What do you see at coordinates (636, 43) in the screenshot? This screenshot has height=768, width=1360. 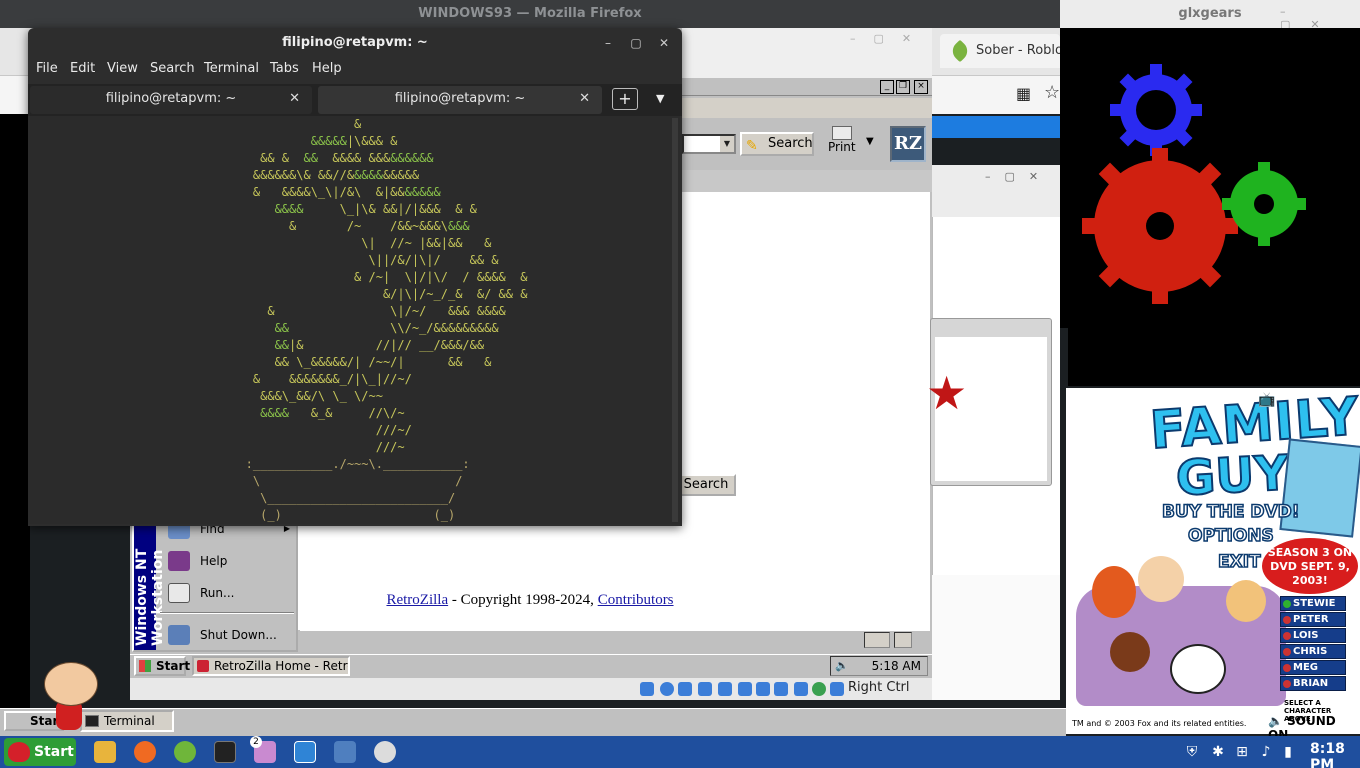 I see `maximize-icon: ▢` at bounding box center [636, 43].